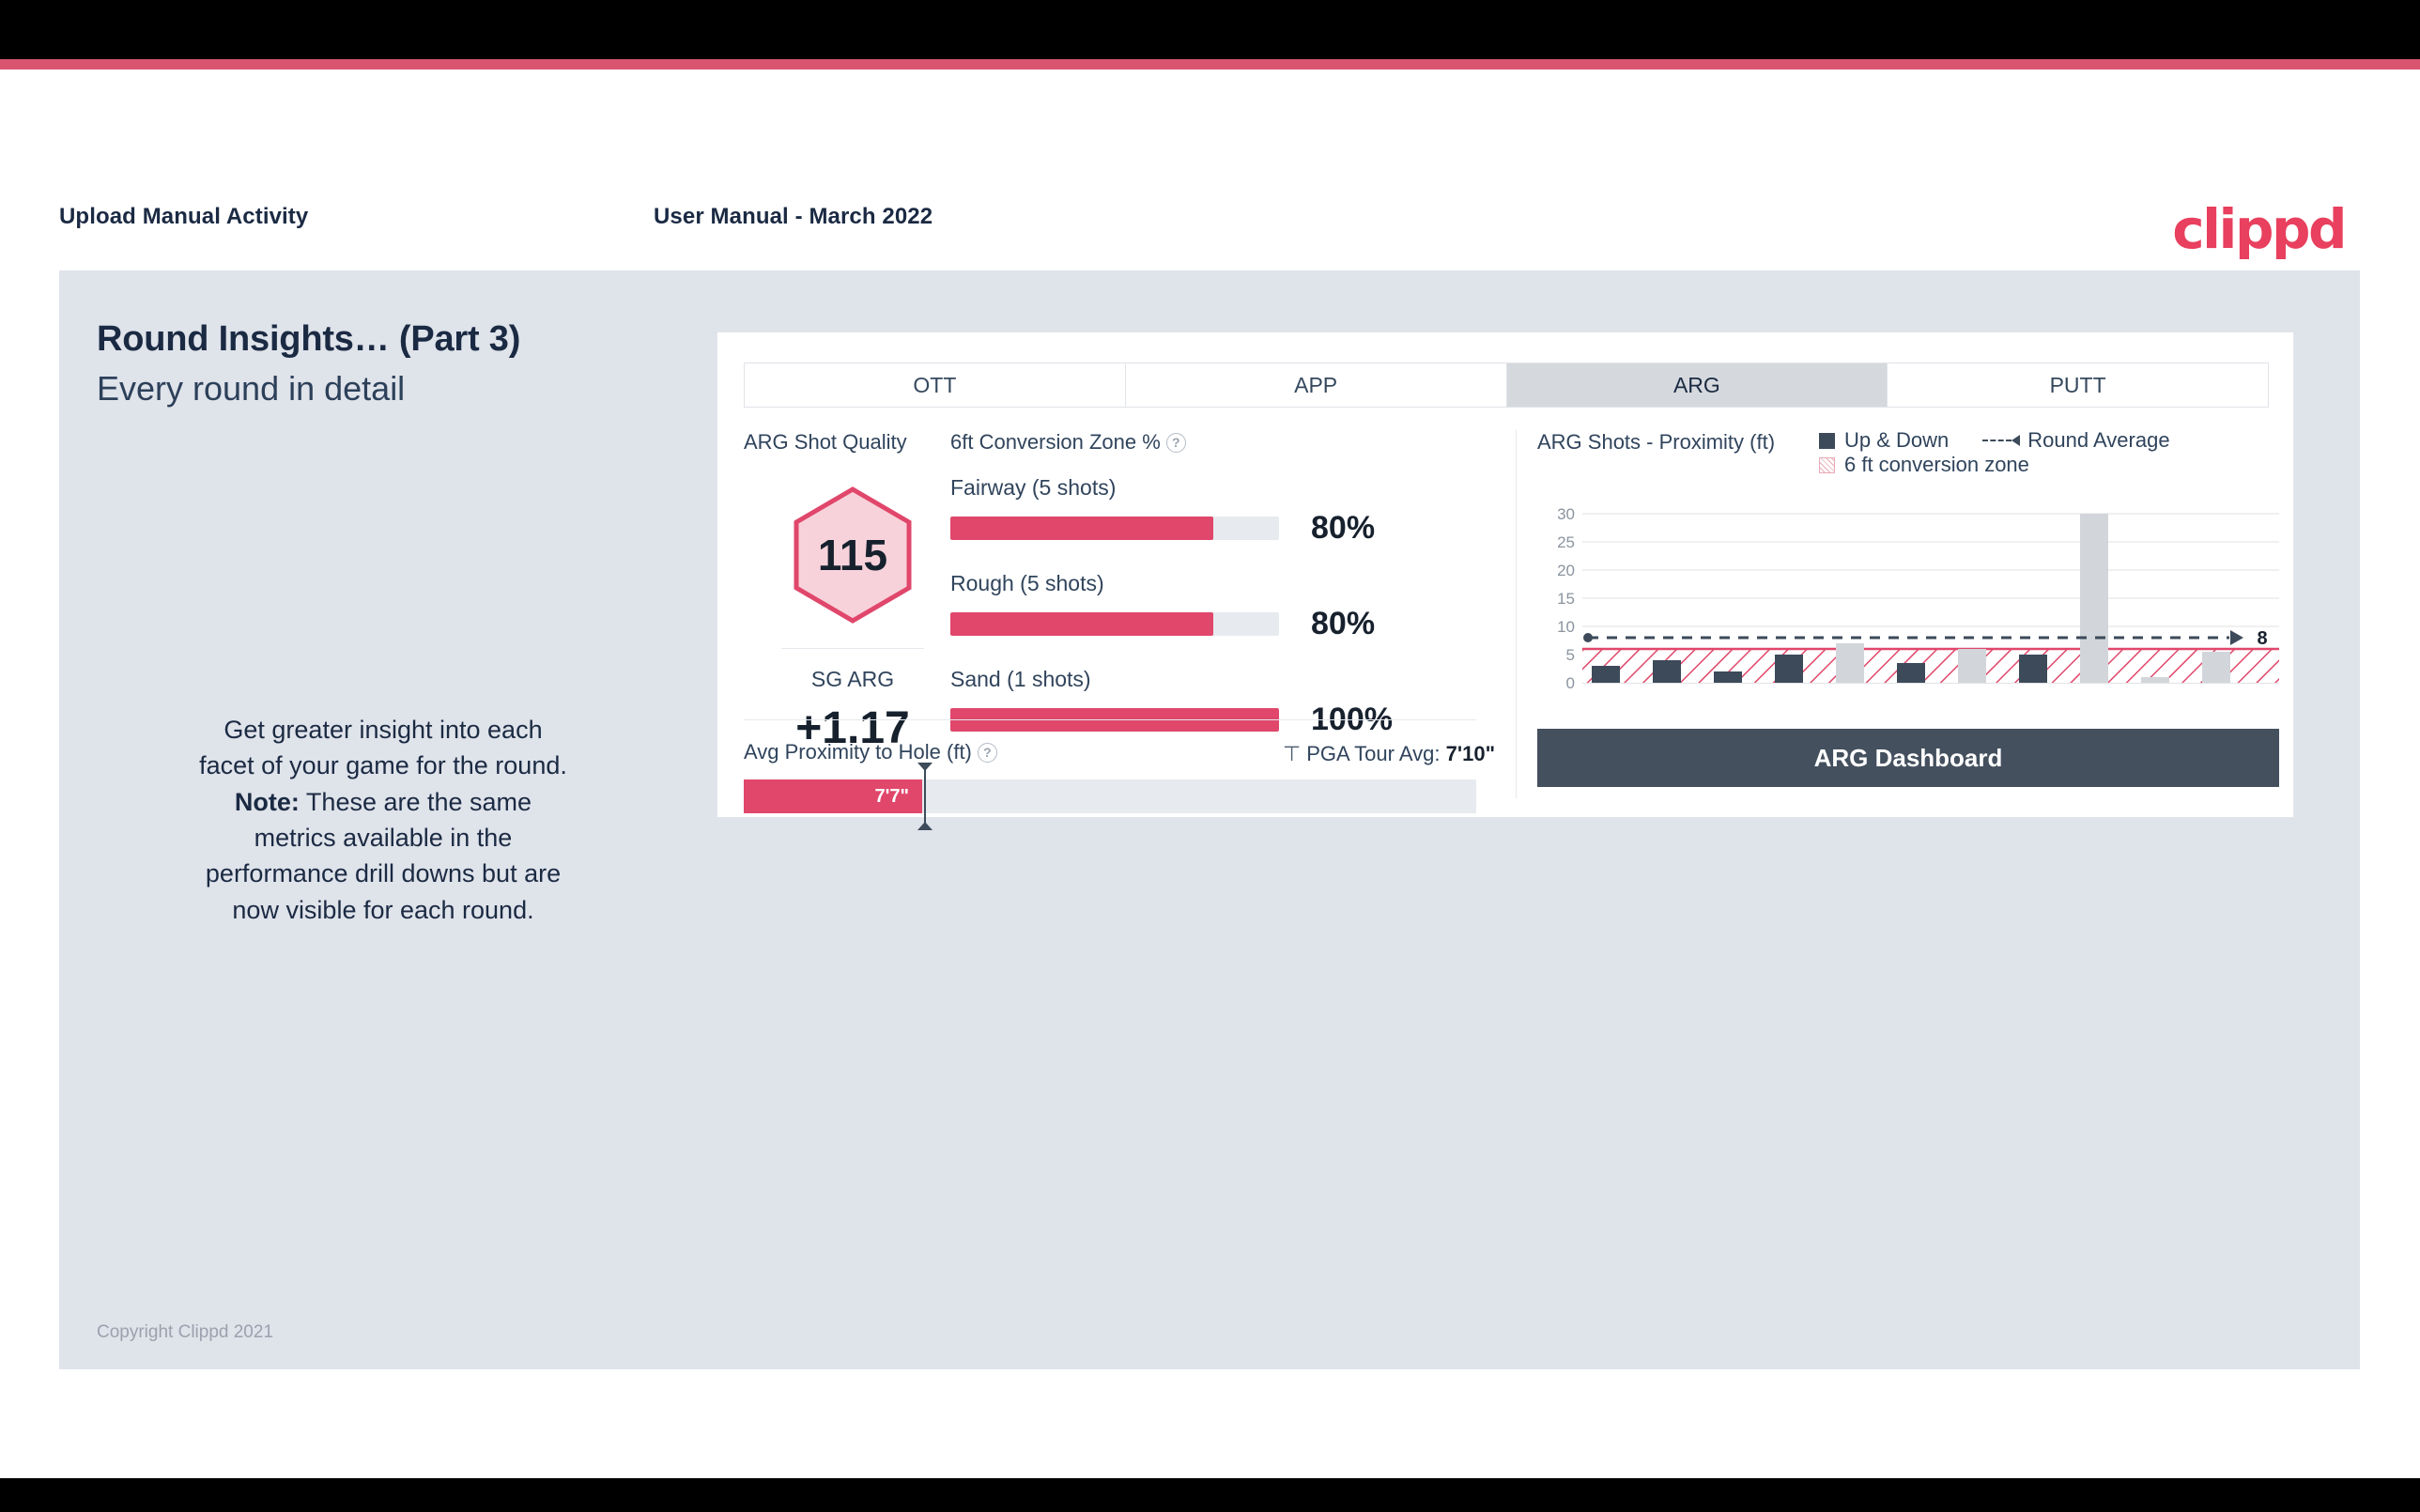 The image size is (2420, 1512). What do you see at coordinates (1470, 754) in the screenshot?
I see `pga-tour-value: 7'10"` at bounding box center [1470, 754].